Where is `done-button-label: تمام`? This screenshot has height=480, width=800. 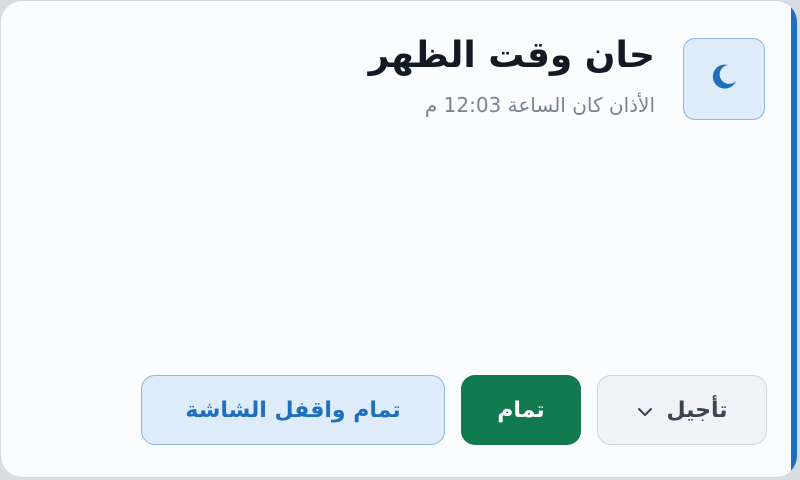 done-button-label: تمام is located at coordinates (521, 410).